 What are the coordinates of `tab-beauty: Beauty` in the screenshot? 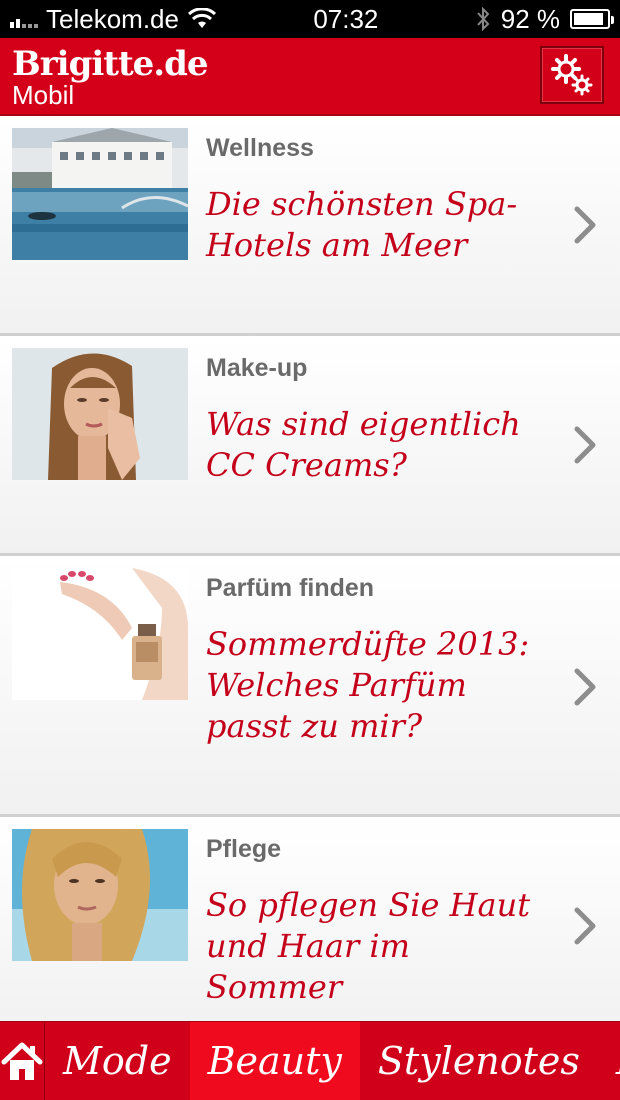 It's located at (274, 1061).